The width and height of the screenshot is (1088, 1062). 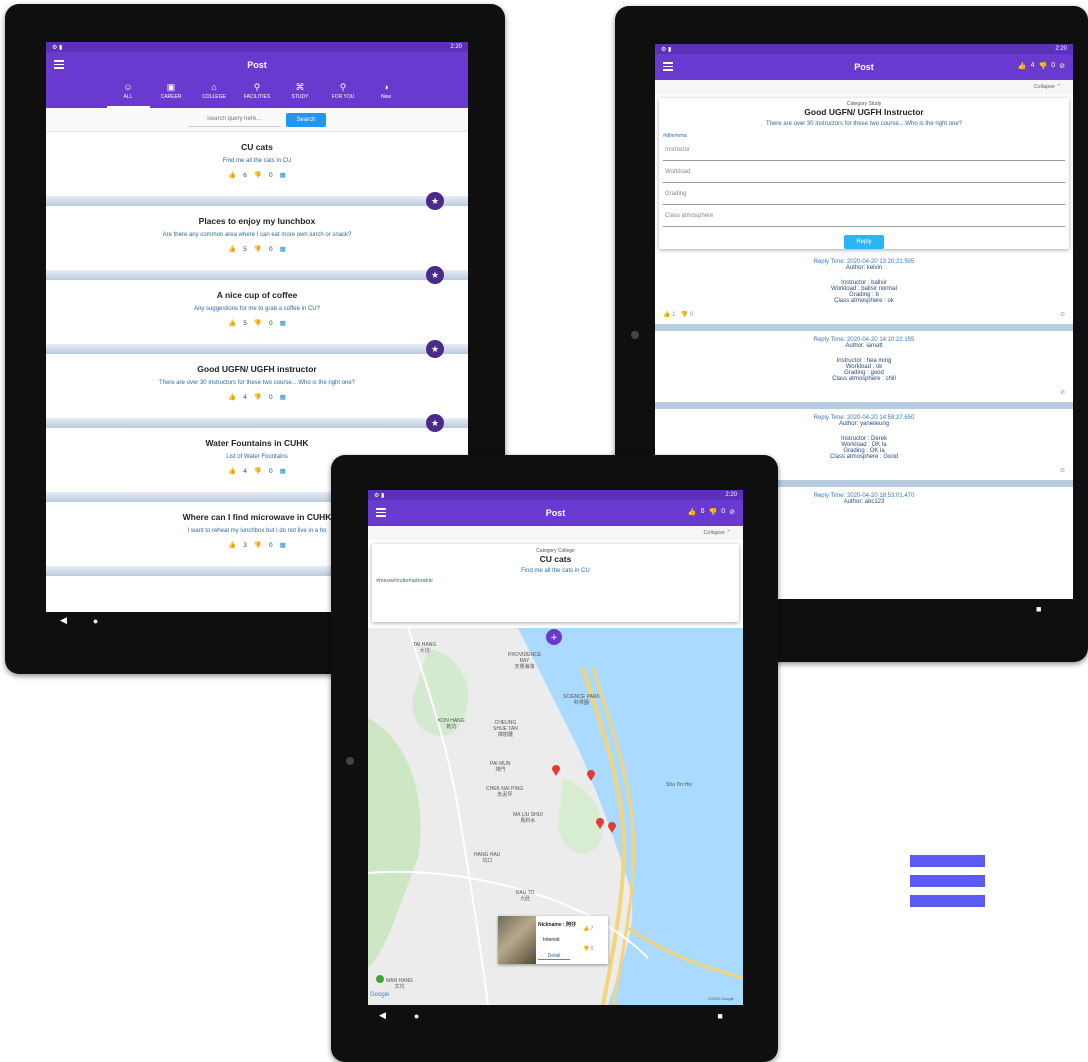 I want to click on cat-photo, so click(x=517, y=940).